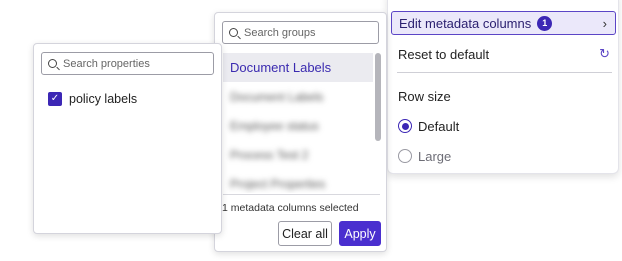 This screenshot has height=261, width=622. I want to click on edit-metadata-columns-label: Edit metadata columns, so click(465, 23).